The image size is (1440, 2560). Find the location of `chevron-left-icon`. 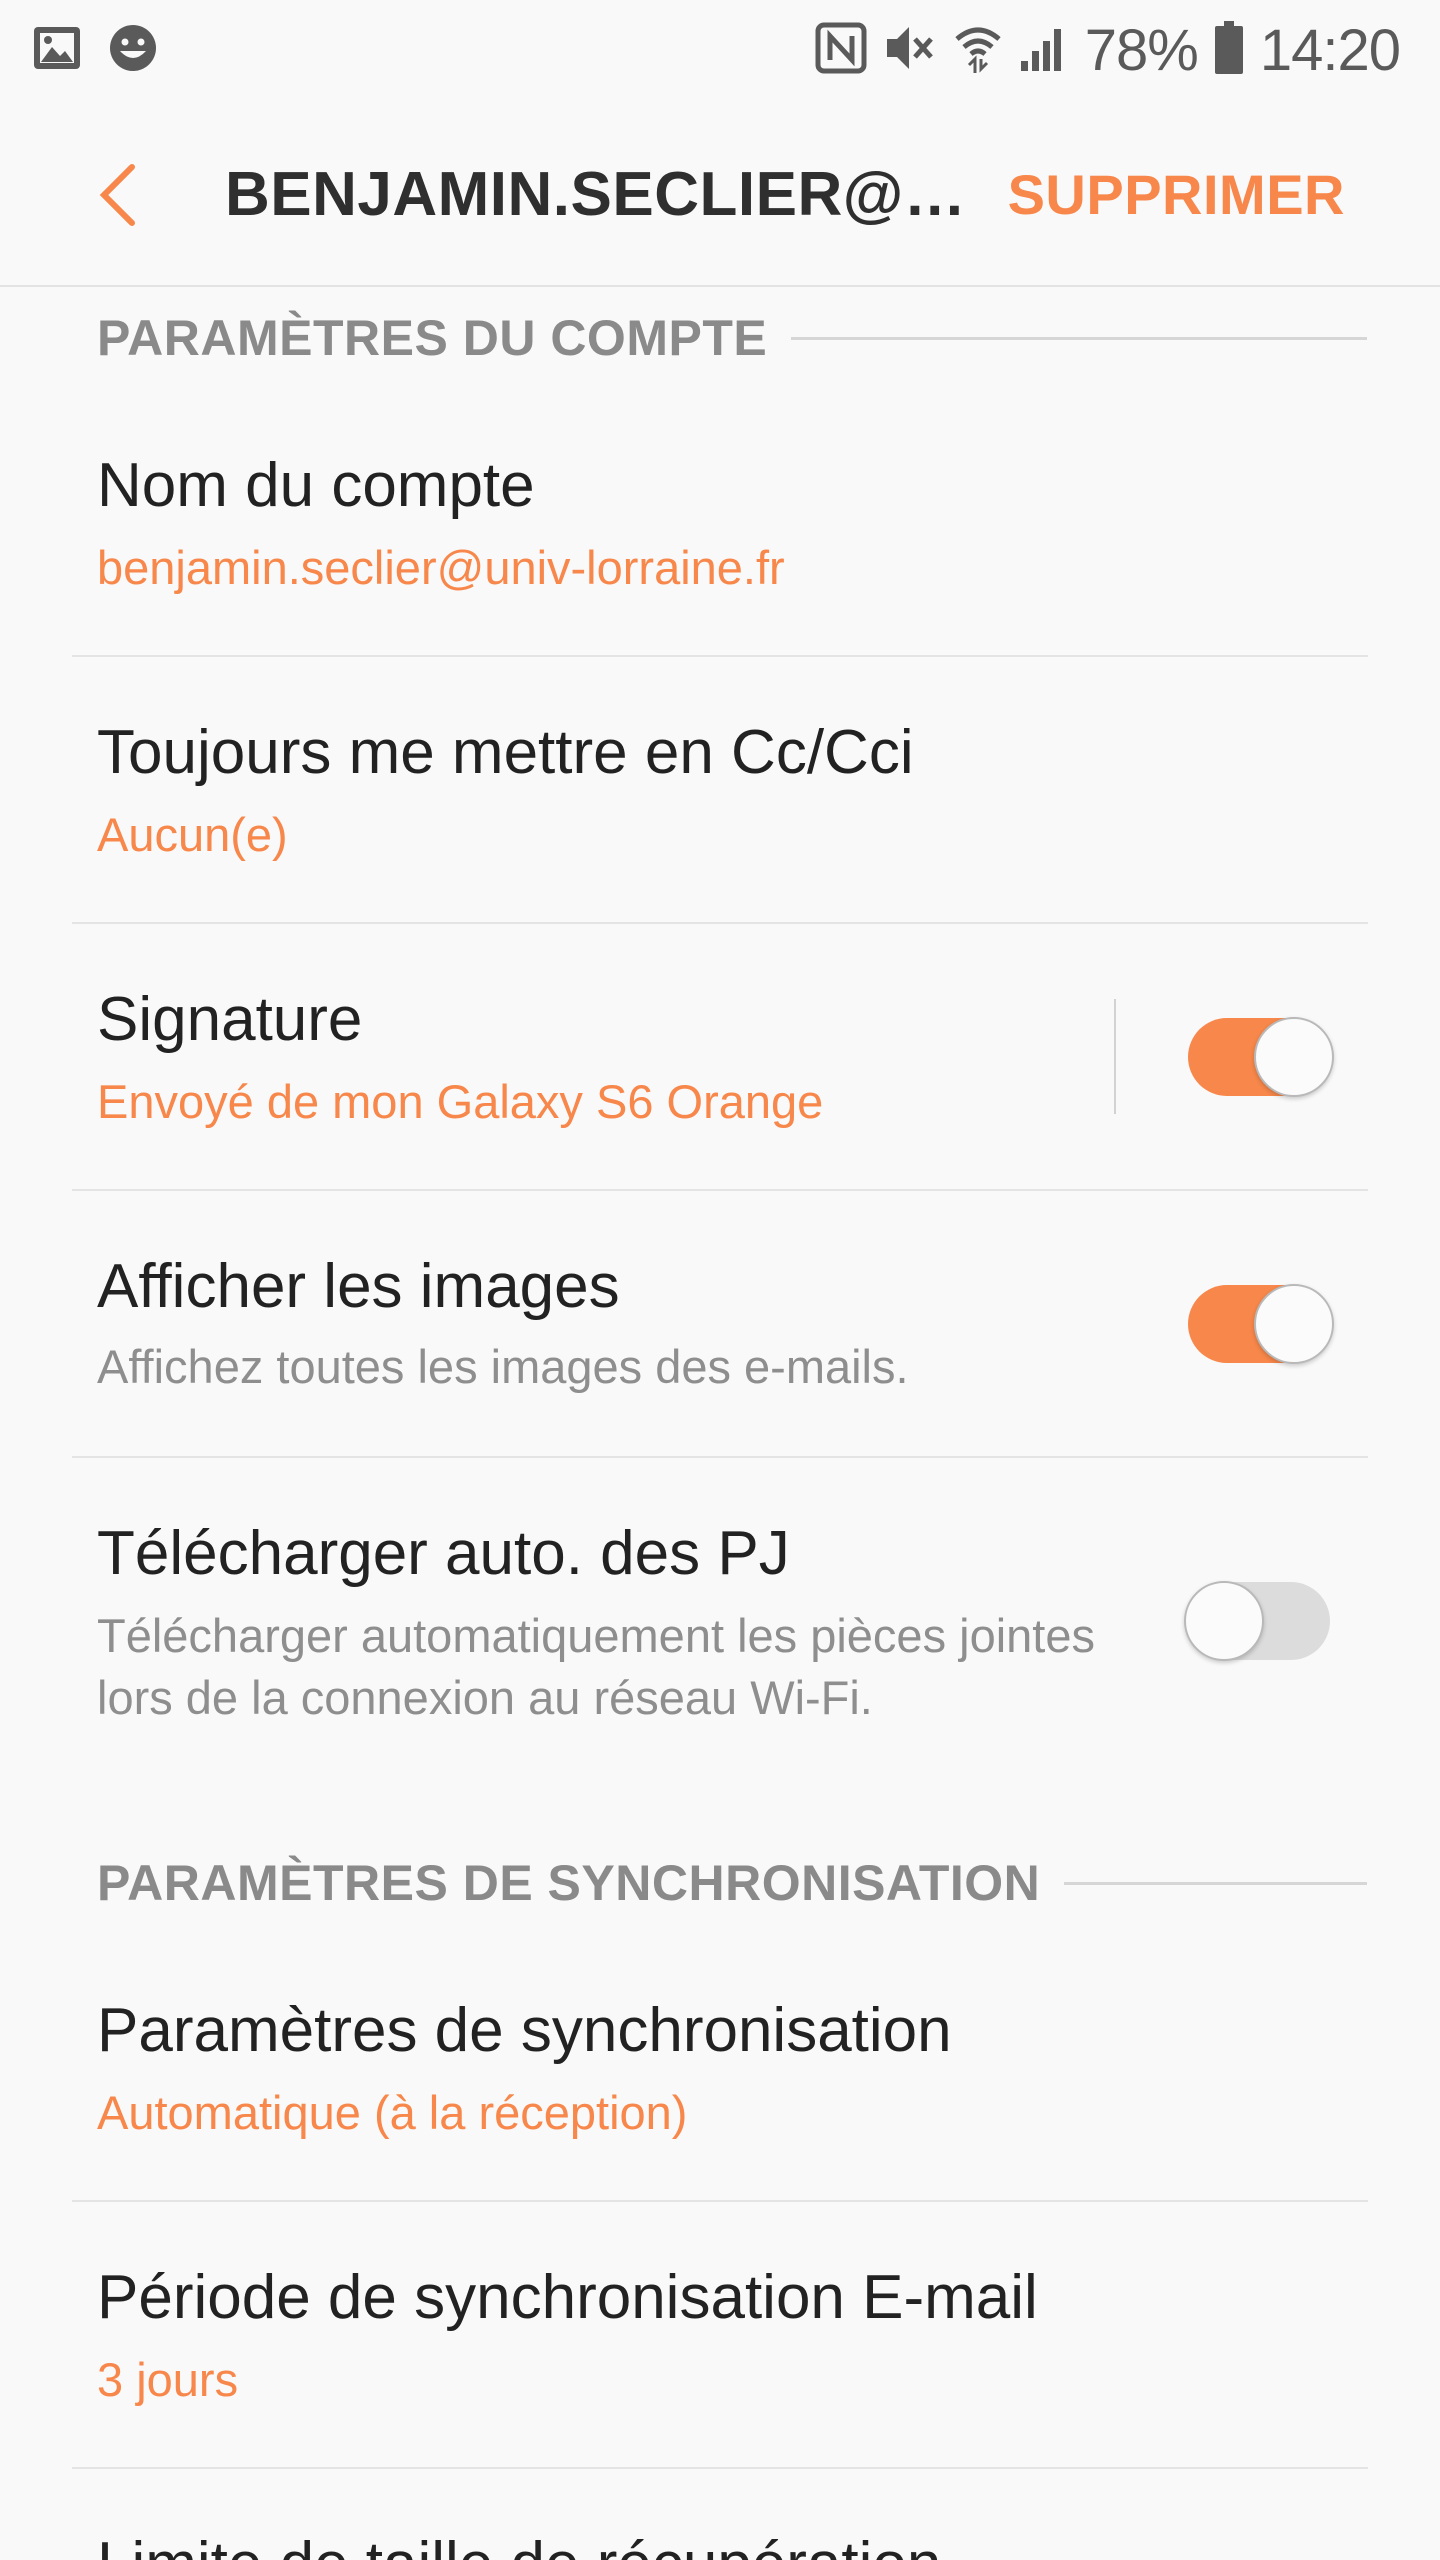

chevron-left-icon is located at coordinates (117, 195).